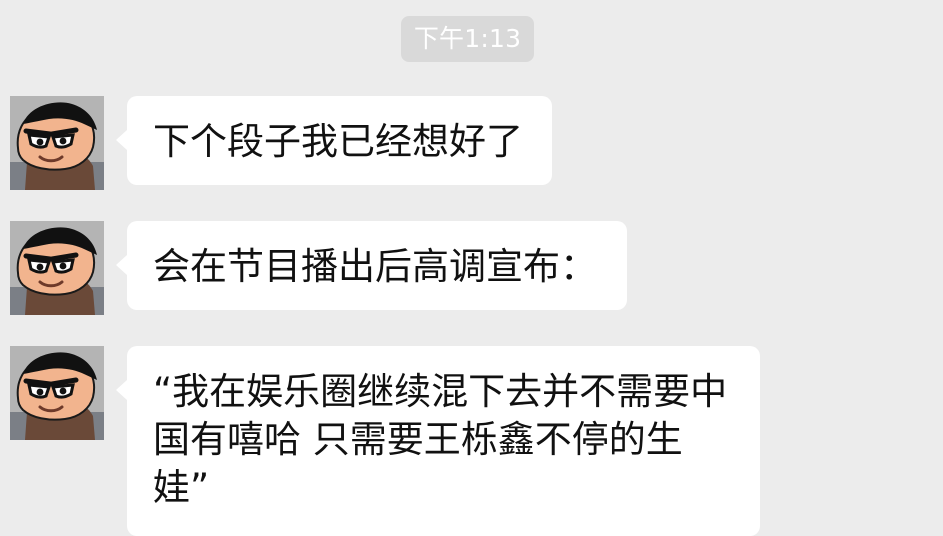 This screenshot has height=536, width=943. Describe the element at coordinates (467, 39) in the screenshot. I see `timestamp-badge: 下午1:13` at that location.